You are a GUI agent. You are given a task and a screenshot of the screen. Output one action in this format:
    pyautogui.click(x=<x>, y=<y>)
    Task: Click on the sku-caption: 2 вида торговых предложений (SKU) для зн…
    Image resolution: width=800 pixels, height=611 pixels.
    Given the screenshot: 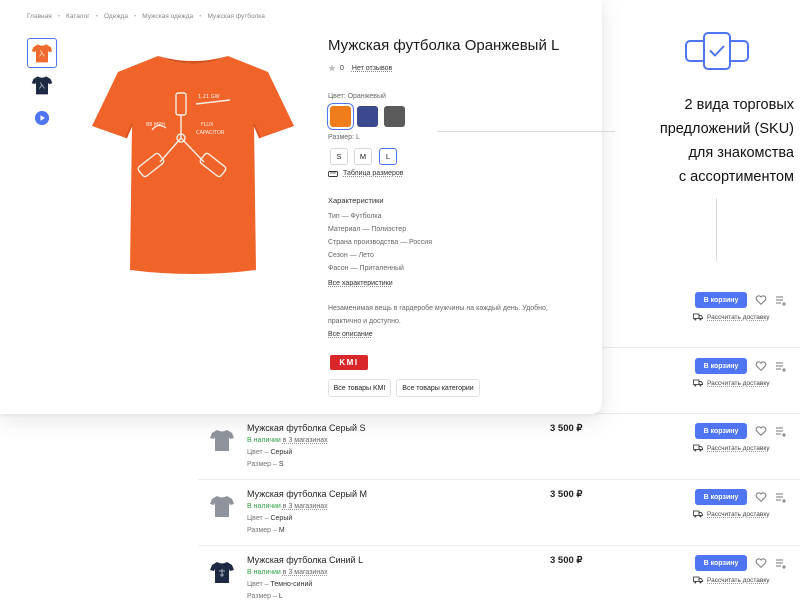 What is the action you would take?
    pyautogui.click(x=726, y=141)
    